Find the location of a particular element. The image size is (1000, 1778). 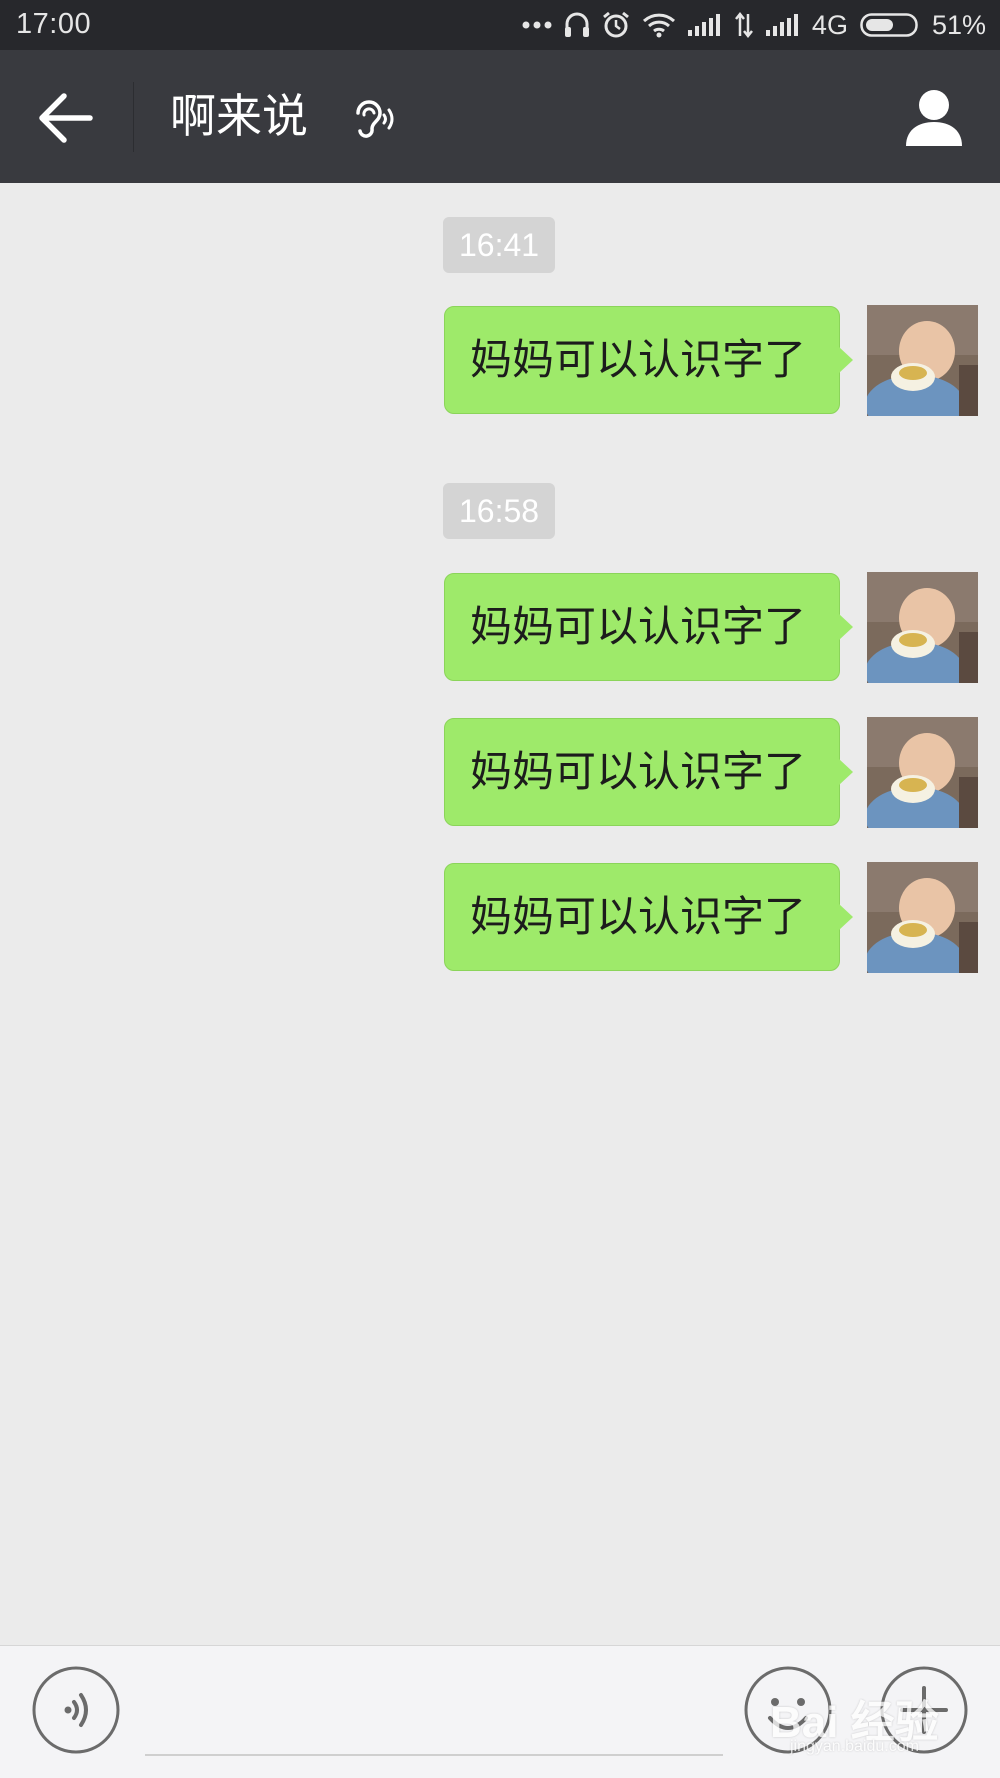

input-bar: Bai 经验 jingyan.baidu.com is located at coordinates (500, 1711).